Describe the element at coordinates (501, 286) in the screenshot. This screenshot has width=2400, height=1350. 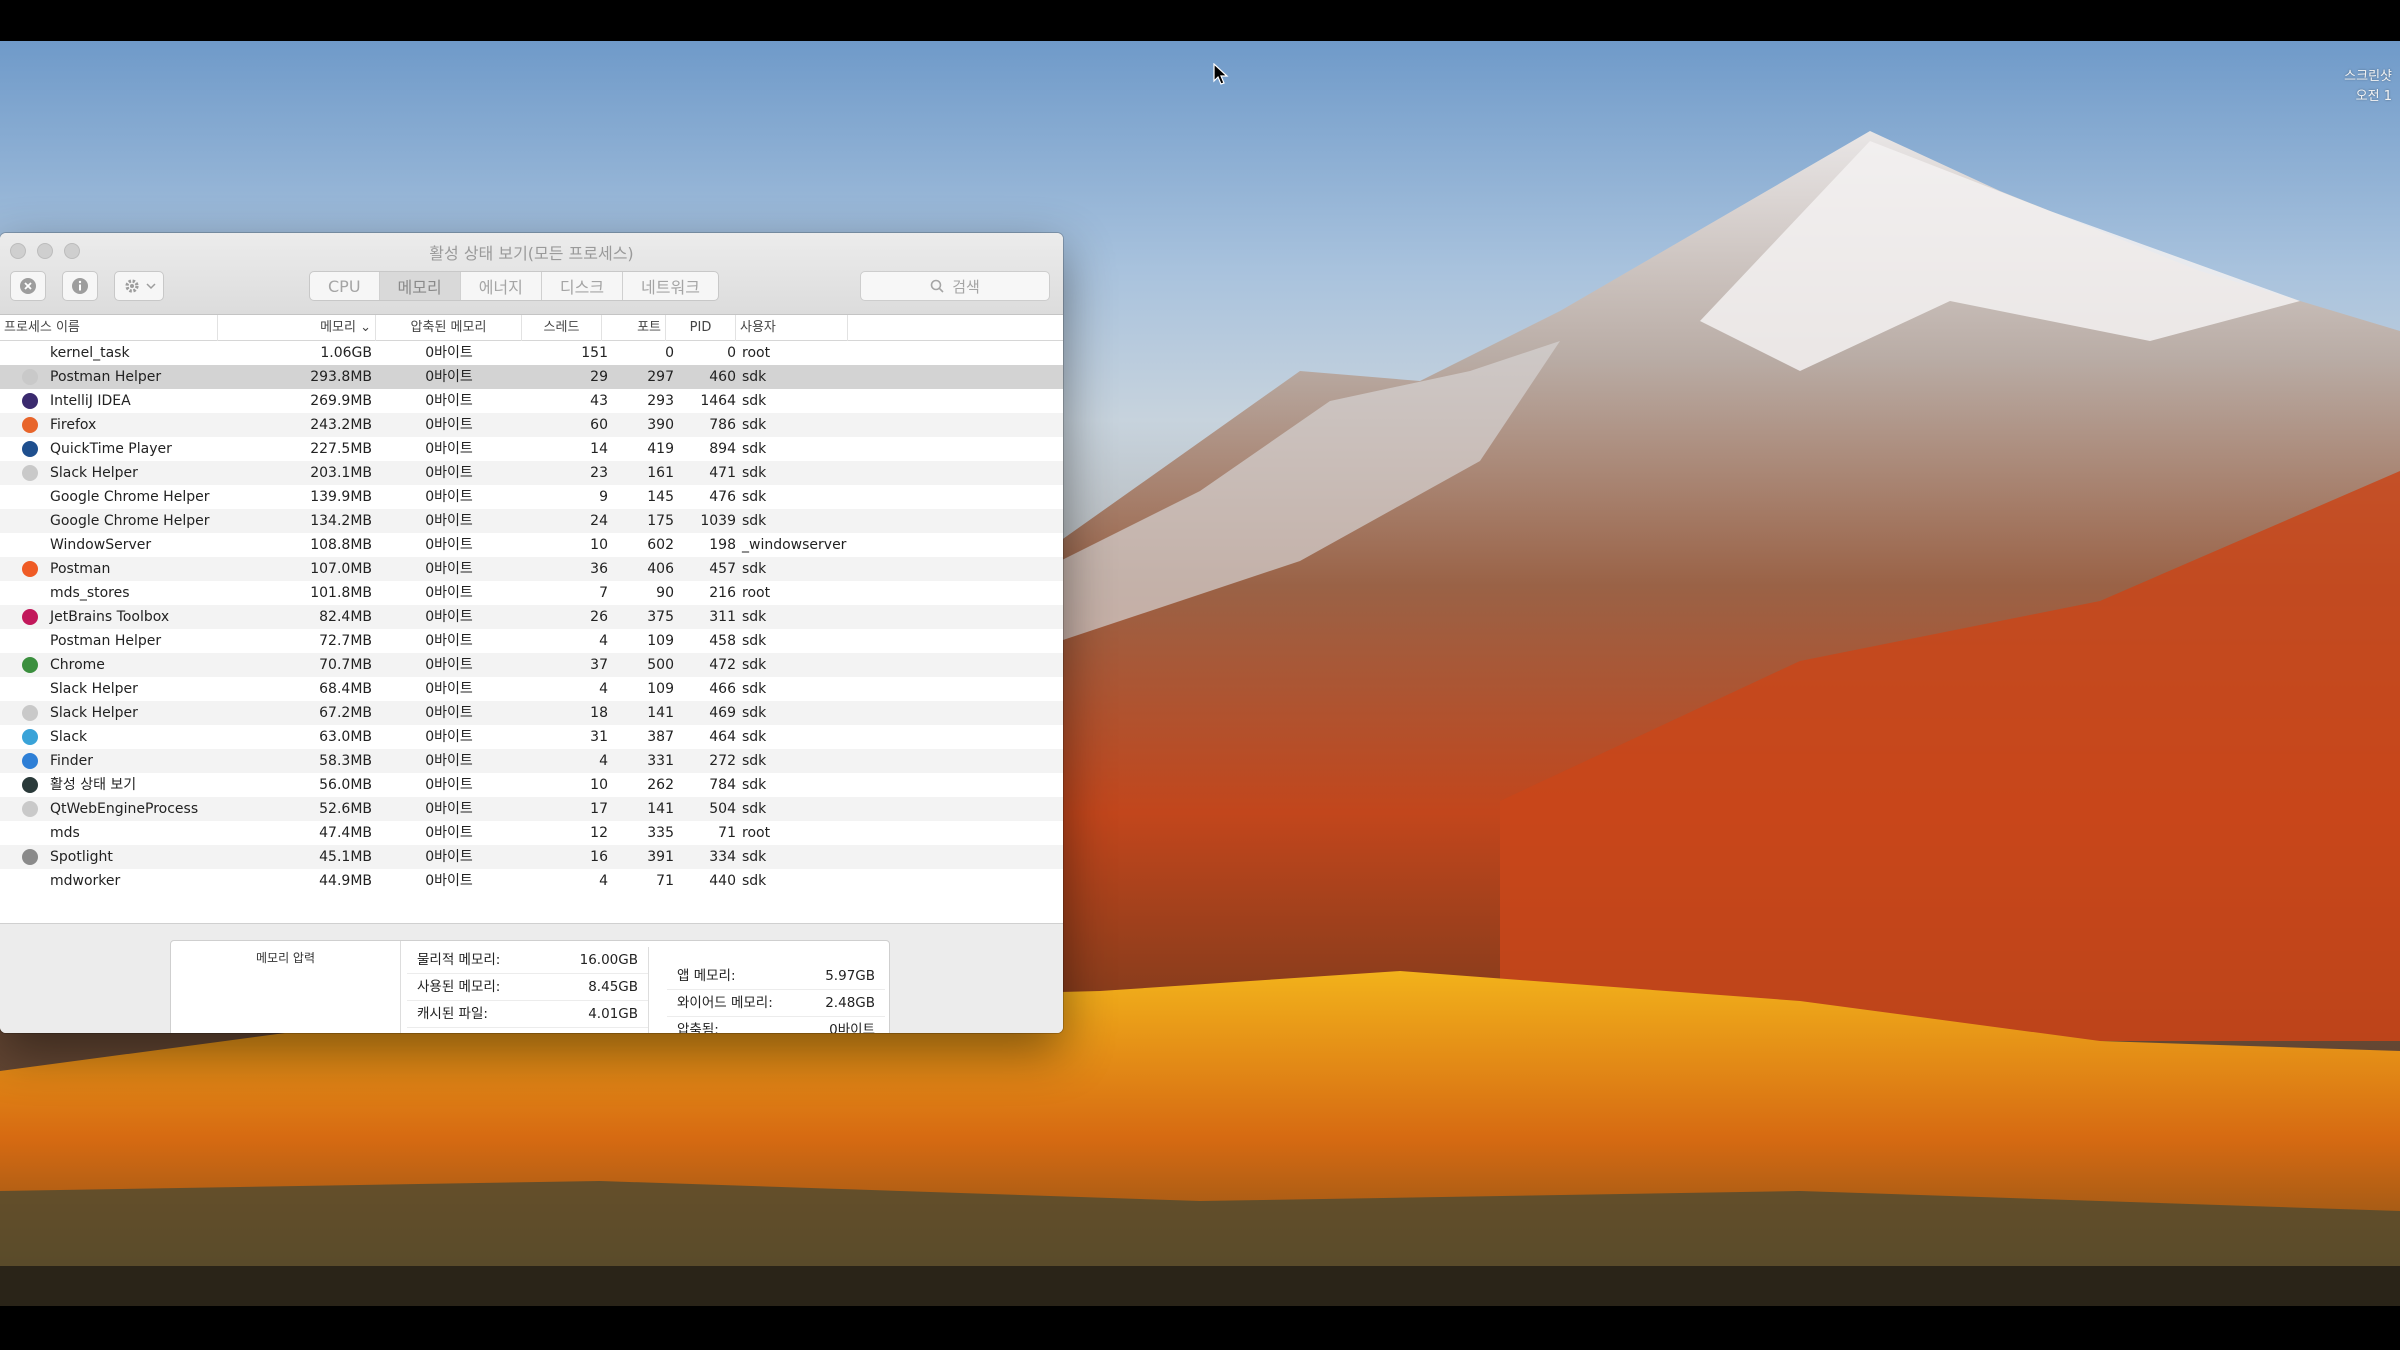
I see `tab-energy: 에너지` at that location.